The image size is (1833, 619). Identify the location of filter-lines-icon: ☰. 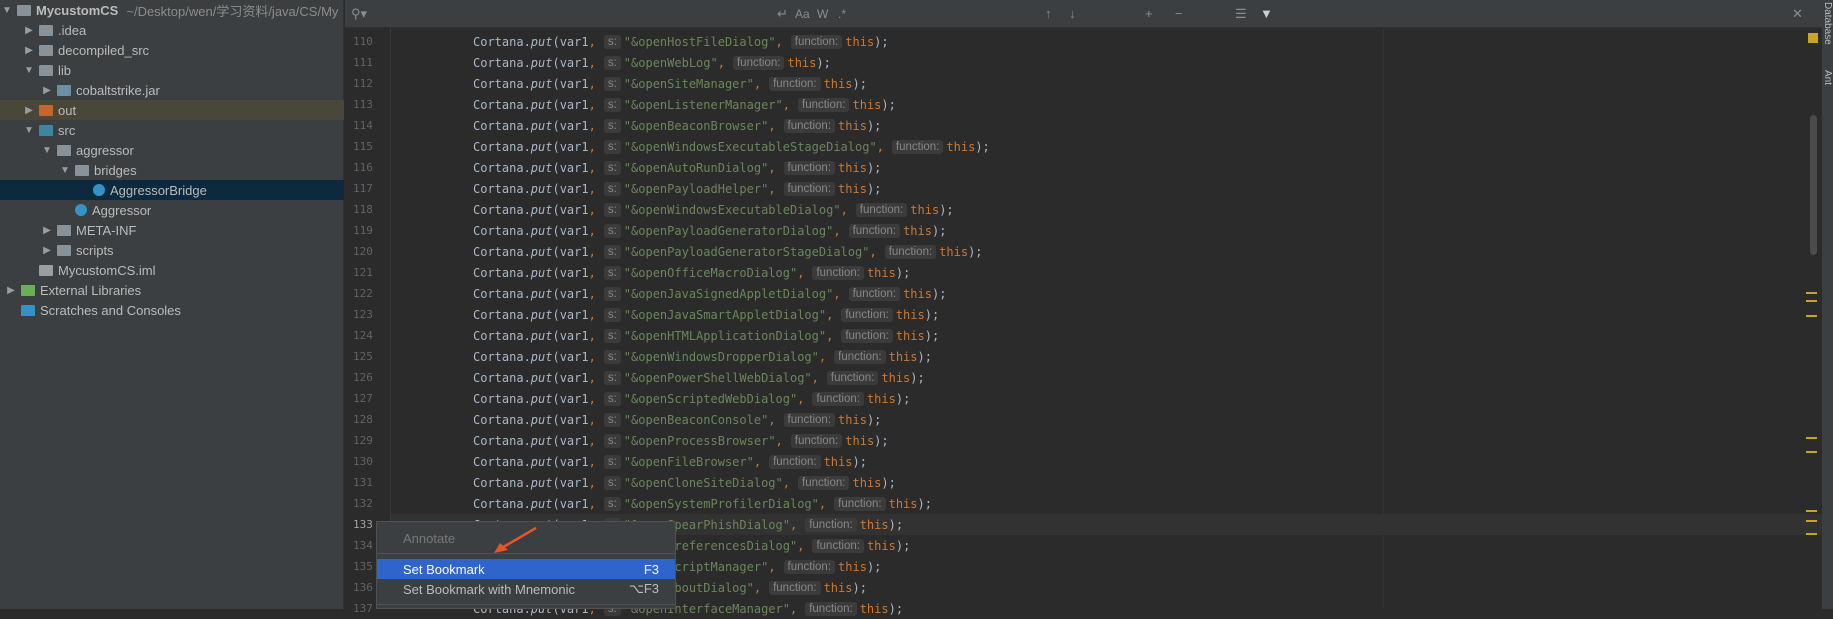
(1241, 14).